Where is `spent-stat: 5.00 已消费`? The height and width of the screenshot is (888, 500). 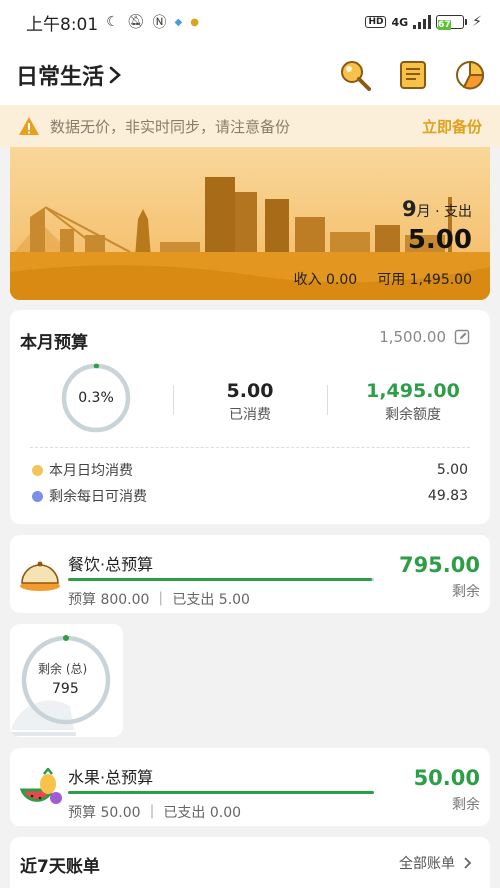
spent-stat: 5.00 已消费 is located at coordinates (250, 402).